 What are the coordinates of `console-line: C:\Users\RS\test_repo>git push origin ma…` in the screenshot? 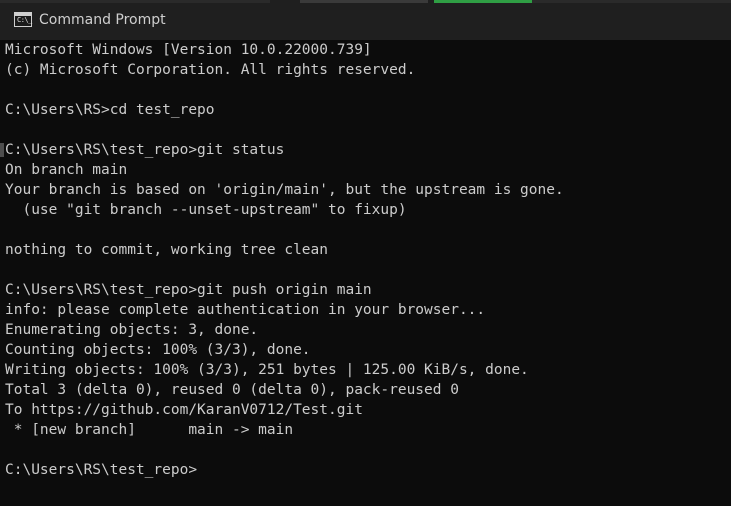 It's located at (188, 290).